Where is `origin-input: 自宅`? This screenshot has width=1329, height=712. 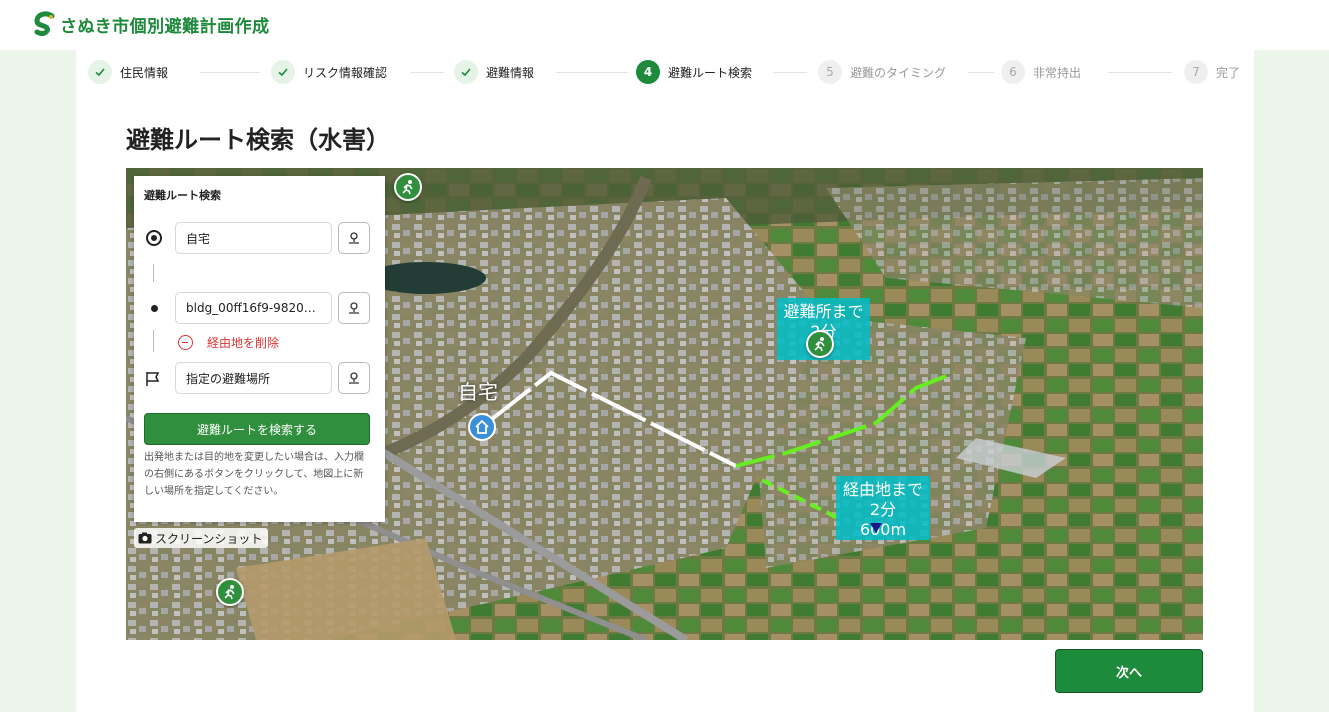 origin-input: 自宅 is located at coordinates (253, 238).